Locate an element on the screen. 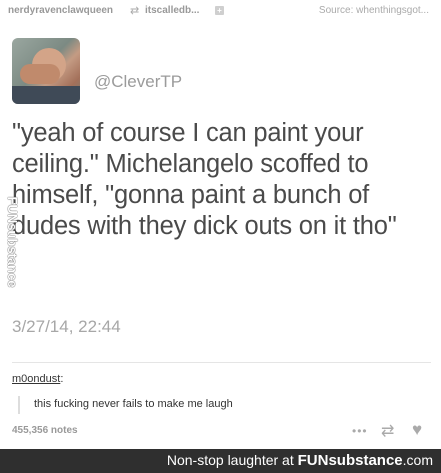 This screenshot has width=441, height=473. caption-prefix: Non-stop laughter at is located at coordinates (232, 460).